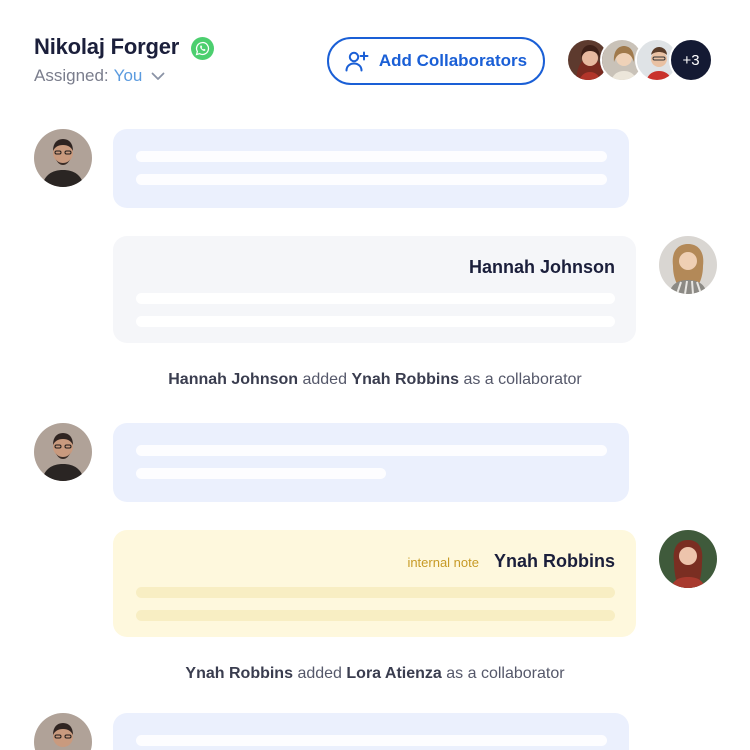  I want to click on assigned-value: You, so click(128, 75).